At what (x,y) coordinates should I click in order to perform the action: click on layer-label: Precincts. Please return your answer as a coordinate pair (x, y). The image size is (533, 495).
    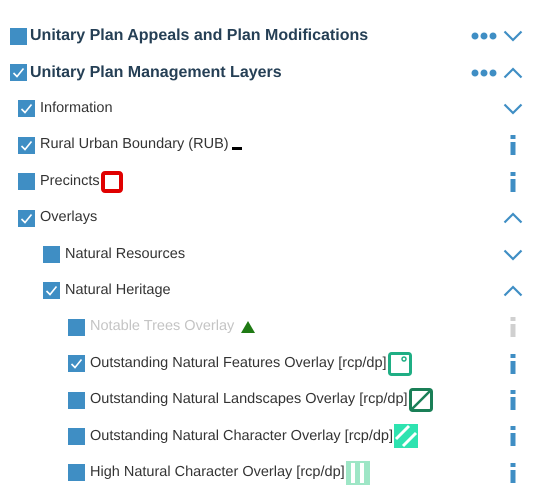
    Looking at the image, I should click on (70, 181).